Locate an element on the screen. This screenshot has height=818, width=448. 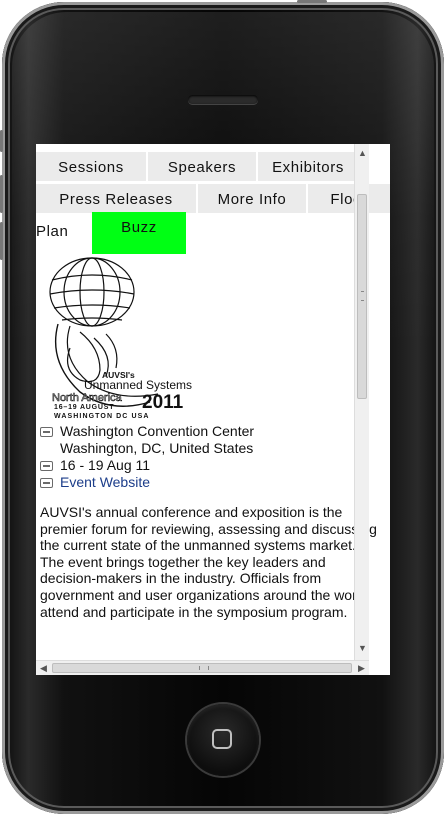
event-dates-row: 16 - 19 Aug 11 is located at coordinates (95, 465).